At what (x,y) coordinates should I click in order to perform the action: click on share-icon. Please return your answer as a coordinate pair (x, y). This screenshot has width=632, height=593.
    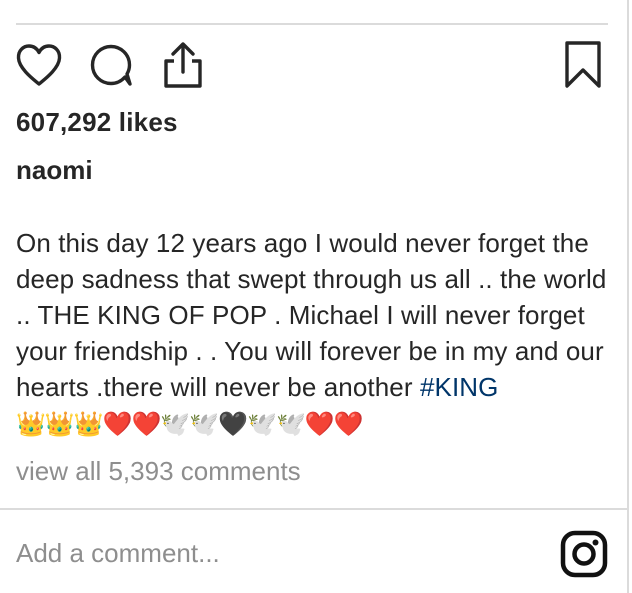
    Looking at the image, I should click on (183, 65).